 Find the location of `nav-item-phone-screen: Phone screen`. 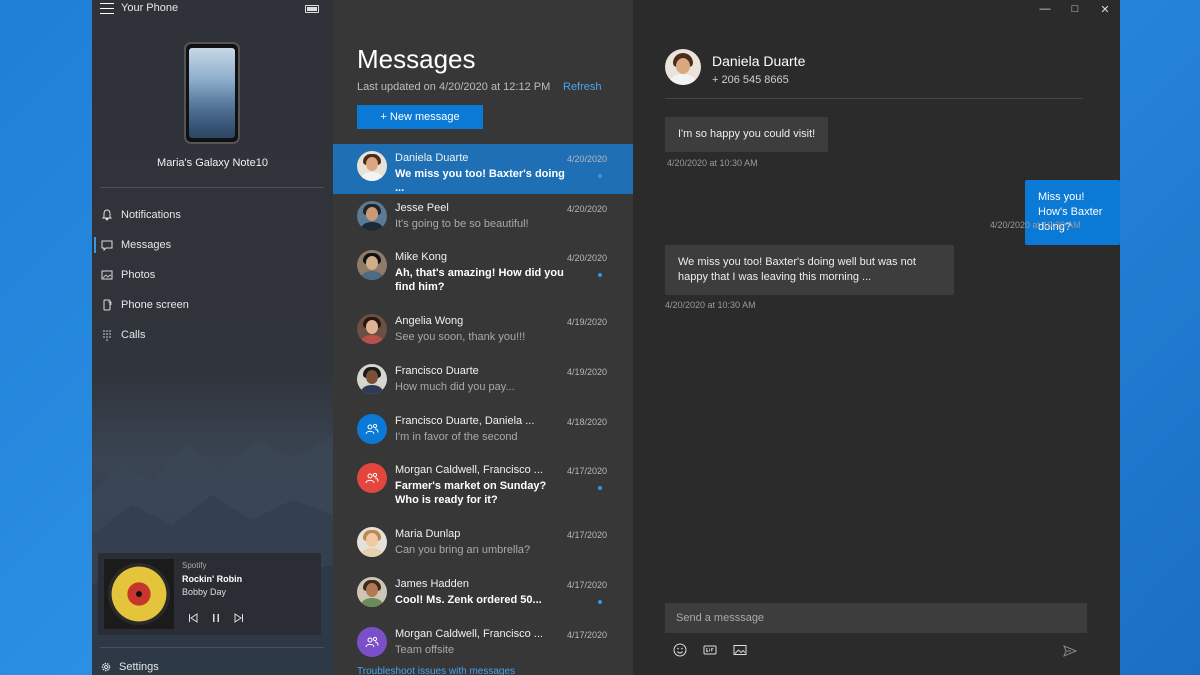

nav-item-phone-screen: Phone screen is located at coordinates (212, 305).